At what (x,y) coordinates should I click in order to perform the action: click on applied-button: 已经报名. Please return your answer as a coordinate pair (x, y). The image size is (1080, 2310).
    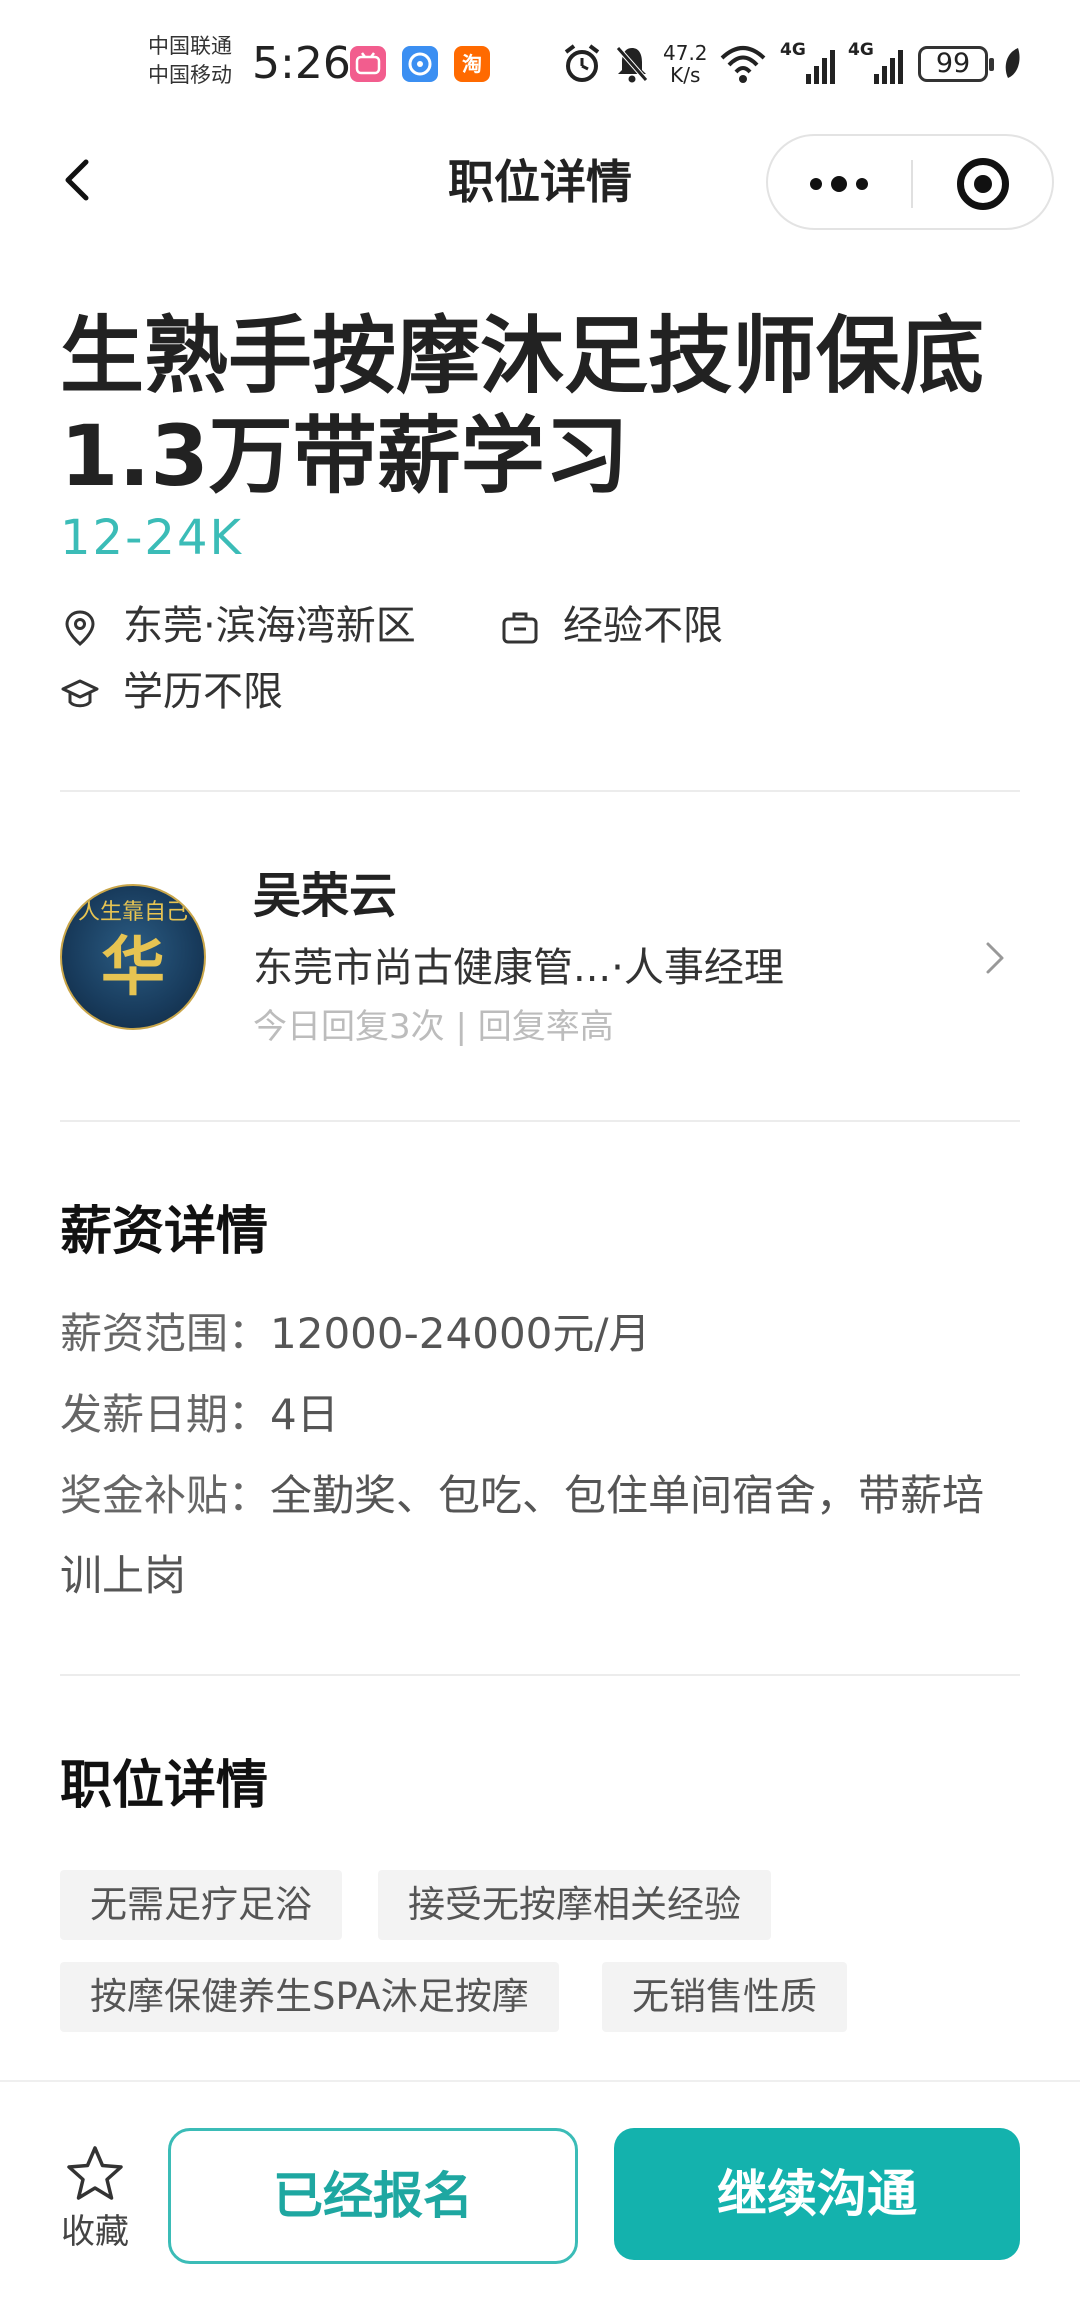
    Looking at the image, I should click on (373, 2196).